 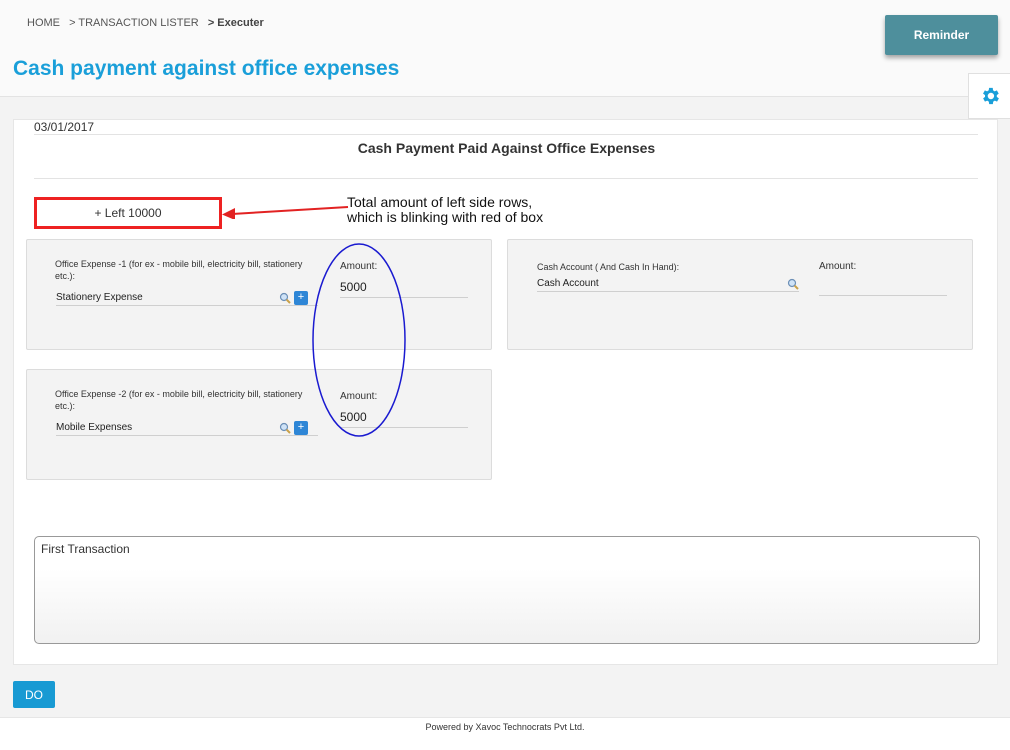 I want to click on voucher-date: 03/01/2017, so click(x=64, y=127).